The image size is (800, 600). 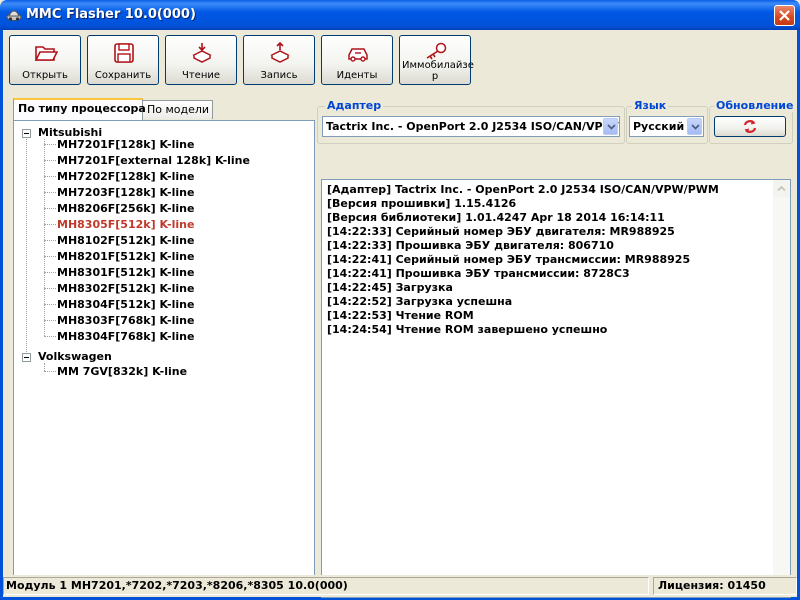 What do you see at coordinates (358, 55) in the screenshot?
I see `car-ident-icon` at bounding box center [358, 55].